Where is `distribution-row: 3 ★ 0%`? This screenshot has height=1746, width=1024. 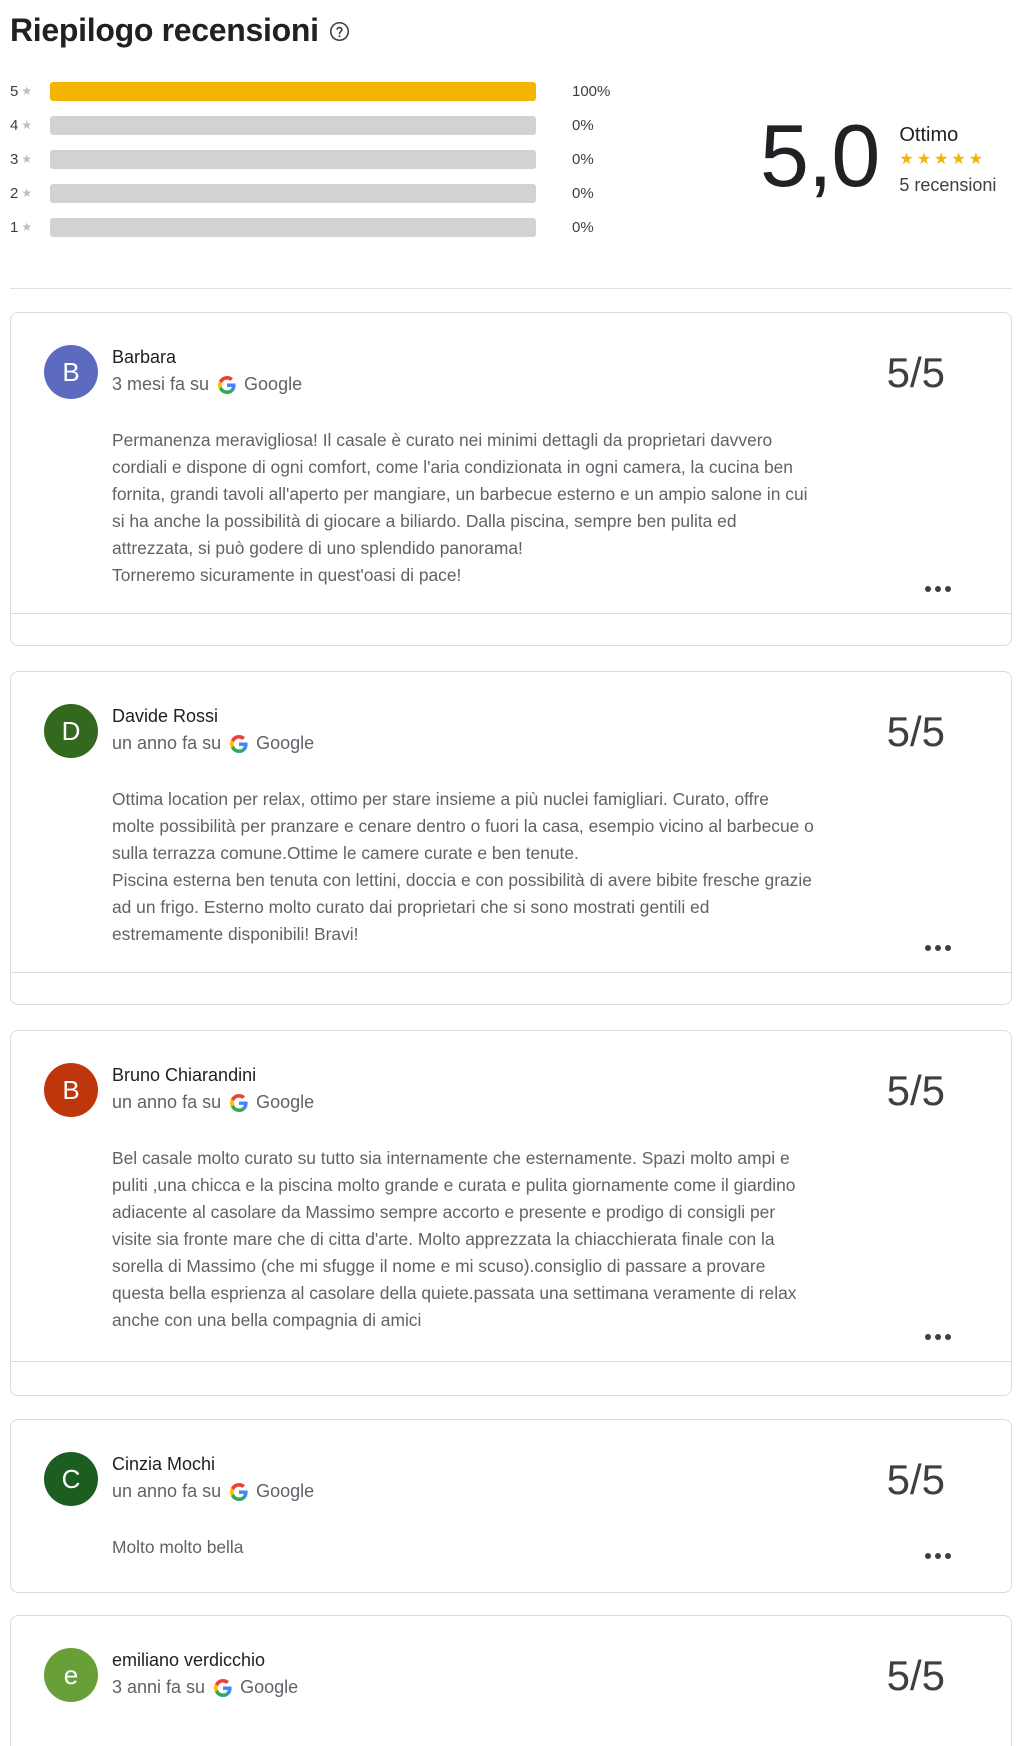 distribution-row: 3 ★ 0% is located at coordinates (315, 159).